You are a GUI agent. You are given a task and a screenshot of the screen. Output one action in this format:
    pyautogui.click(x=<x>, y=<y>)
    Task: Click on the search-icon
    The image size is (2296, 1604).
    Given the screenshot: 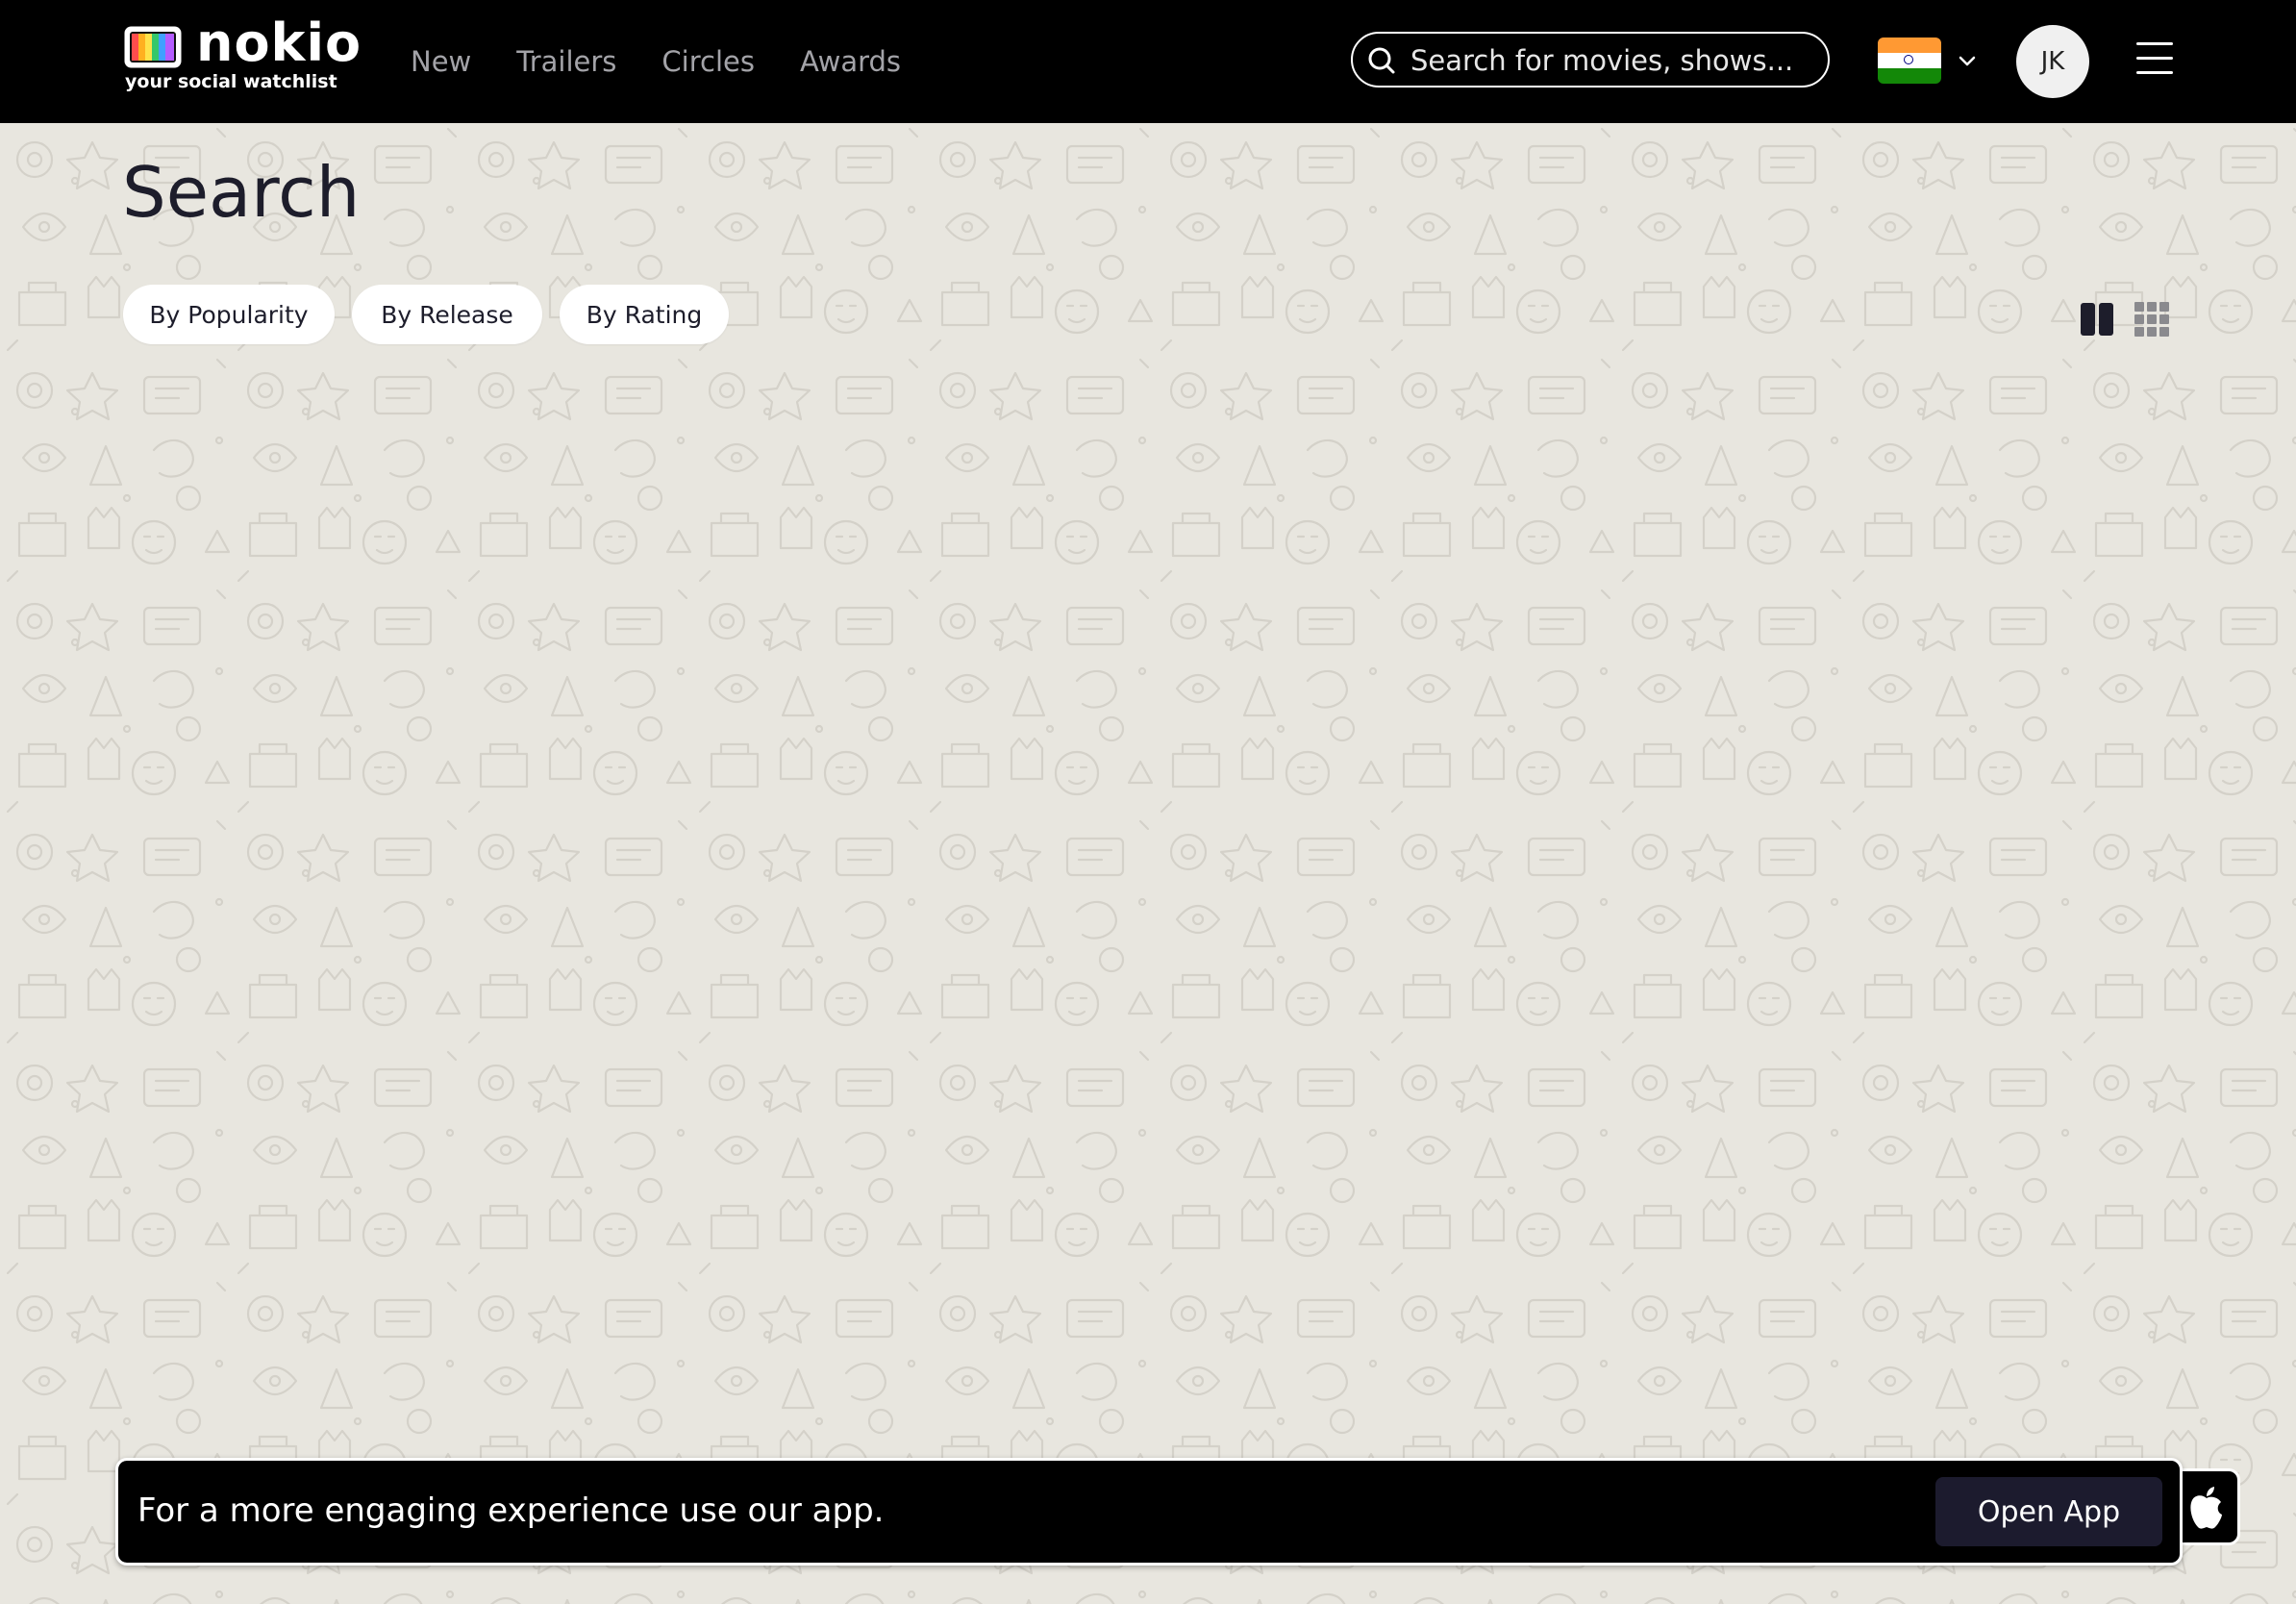 What is the action you would take?
    pyautogui.click(x=1381, y=60)
    